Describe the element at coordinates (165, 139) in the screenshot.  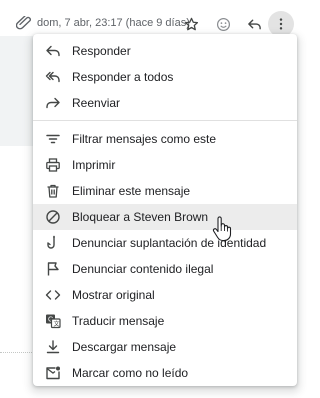
I see `menu-item-filter: Filtrar mensajes como este` at that location.